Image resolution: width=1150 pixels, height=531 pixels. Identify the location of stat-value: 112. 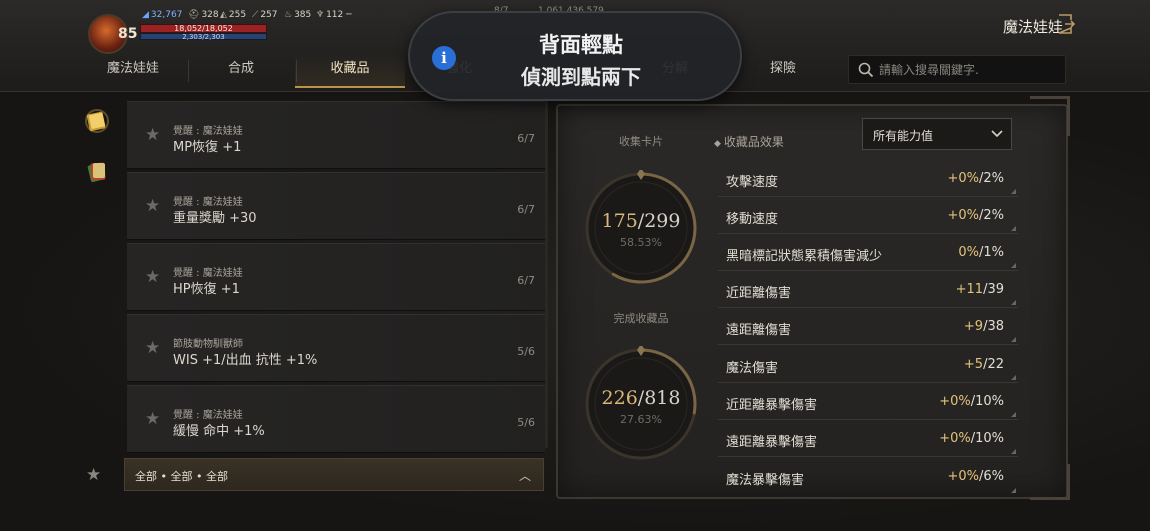
(335, 15).